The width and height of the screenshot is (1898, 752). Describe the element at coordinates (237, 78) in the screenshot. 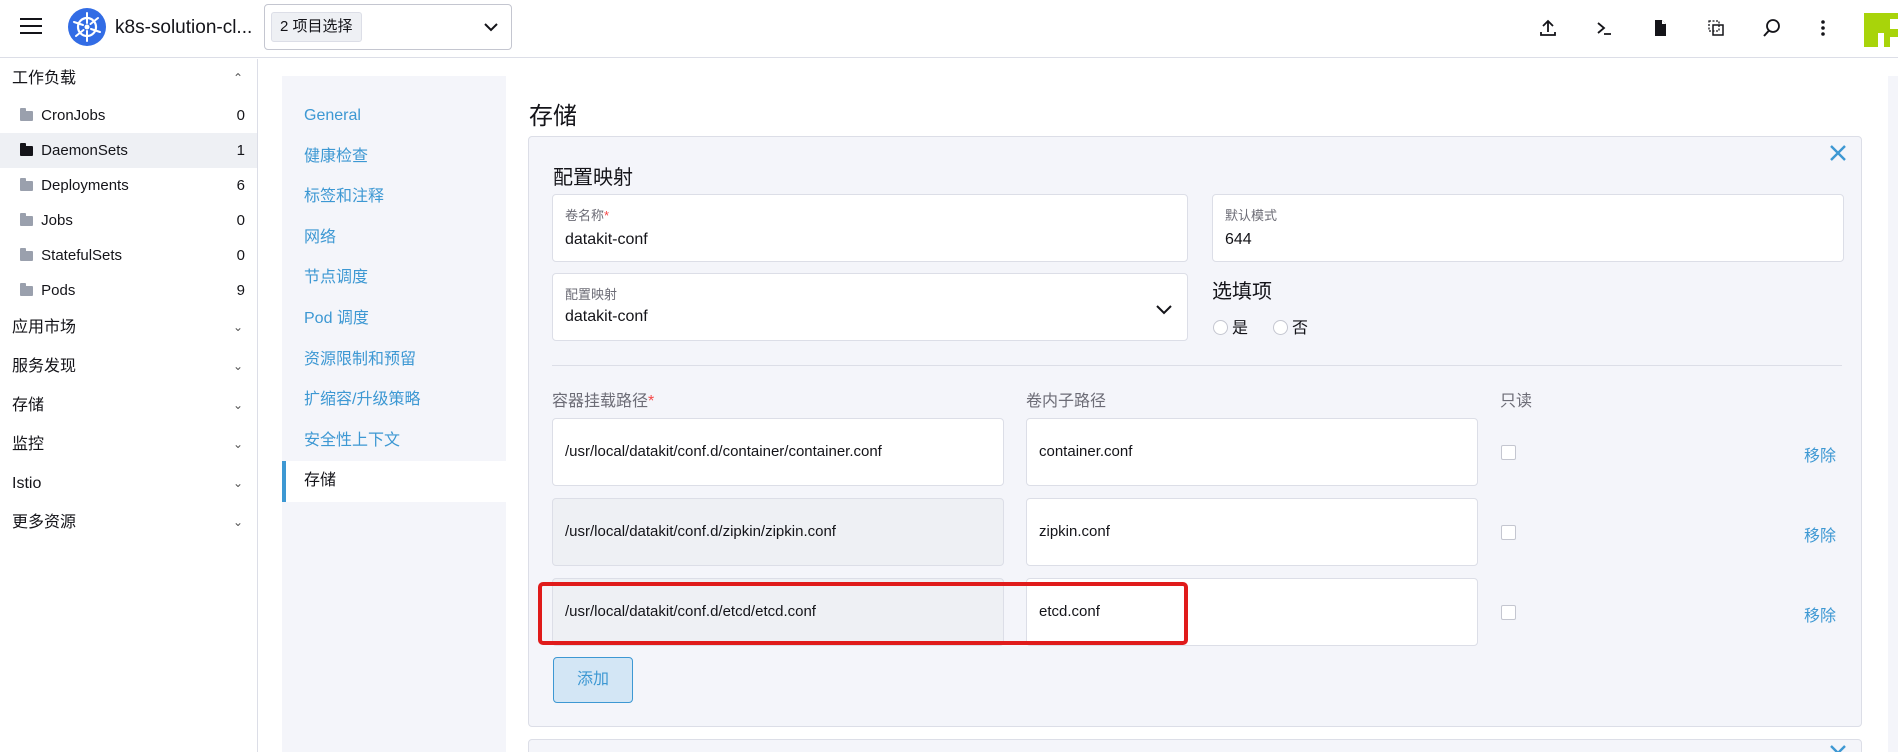

I see `chevron-up-icon: ⌃` at that location.